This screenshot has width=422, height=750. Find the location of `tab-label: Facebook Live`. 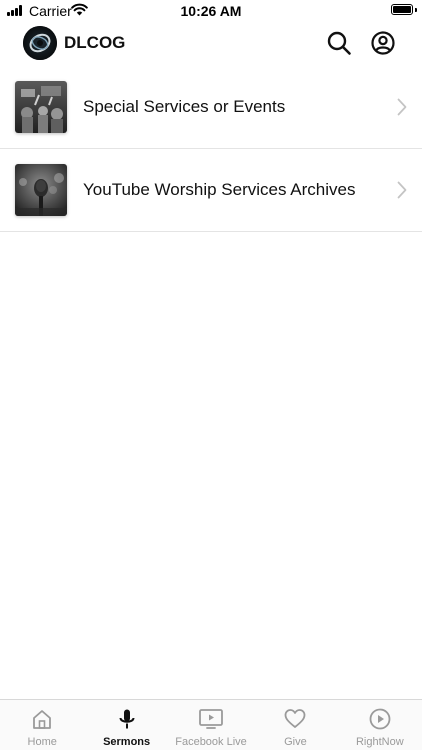

tab-label: Facebook Live is located at coordinates (211, 742).